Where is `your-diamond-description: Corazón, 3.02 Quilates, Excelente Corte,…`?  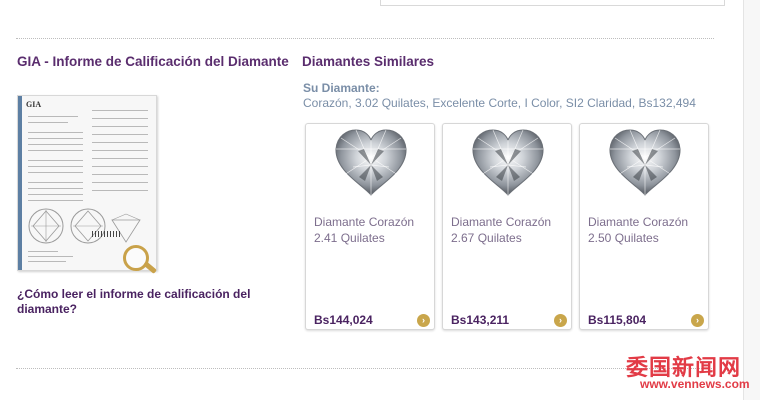
your-diamond-description: Corazón, 3.02 Quilates, Excelente Corte,… is located at coordinates (499, 103).